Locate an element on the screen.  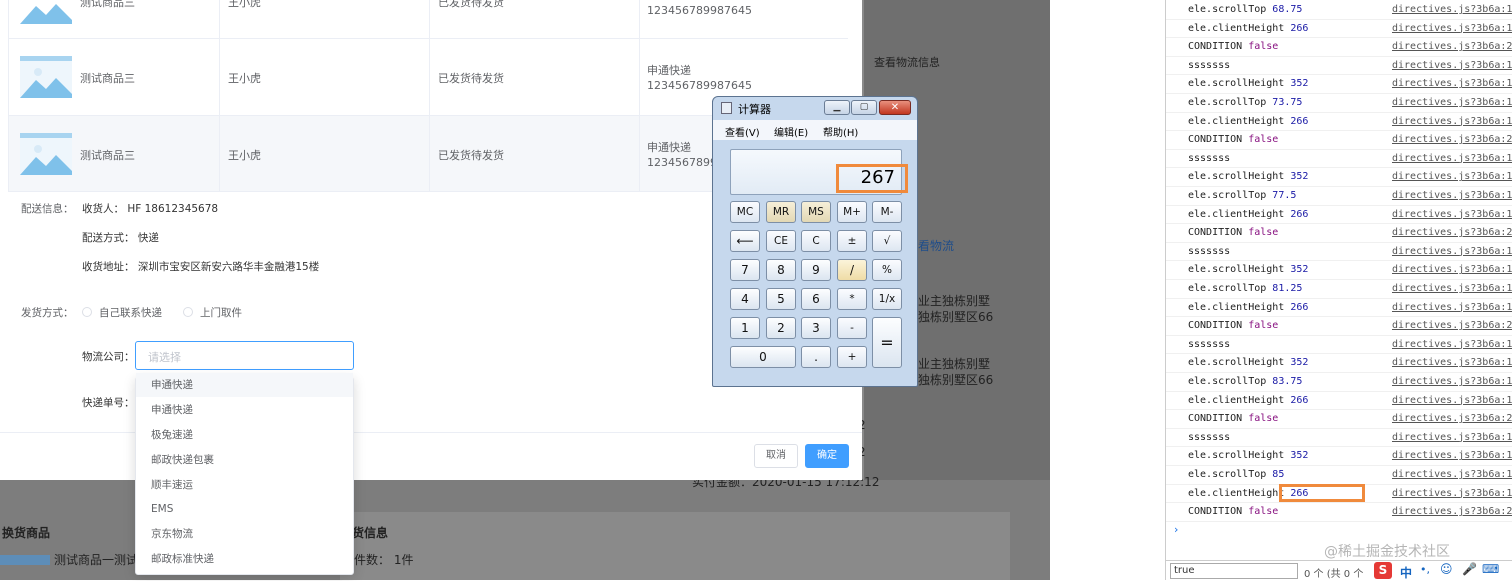
backspace-button: ⟵ is located at coordinates (745, 241).